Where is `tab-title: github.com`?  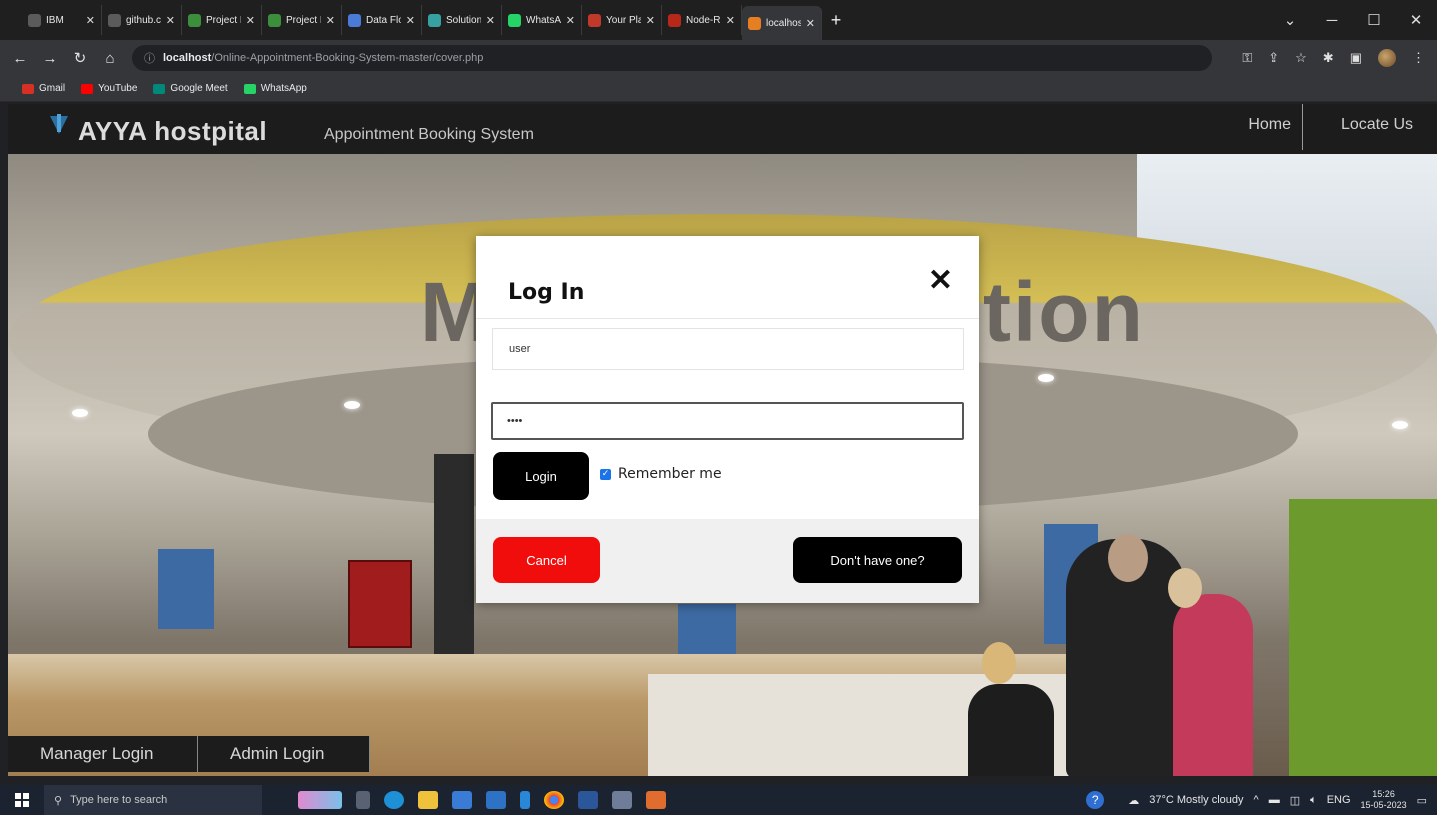
tab-title: github.com is located at coordinates (143, 20).